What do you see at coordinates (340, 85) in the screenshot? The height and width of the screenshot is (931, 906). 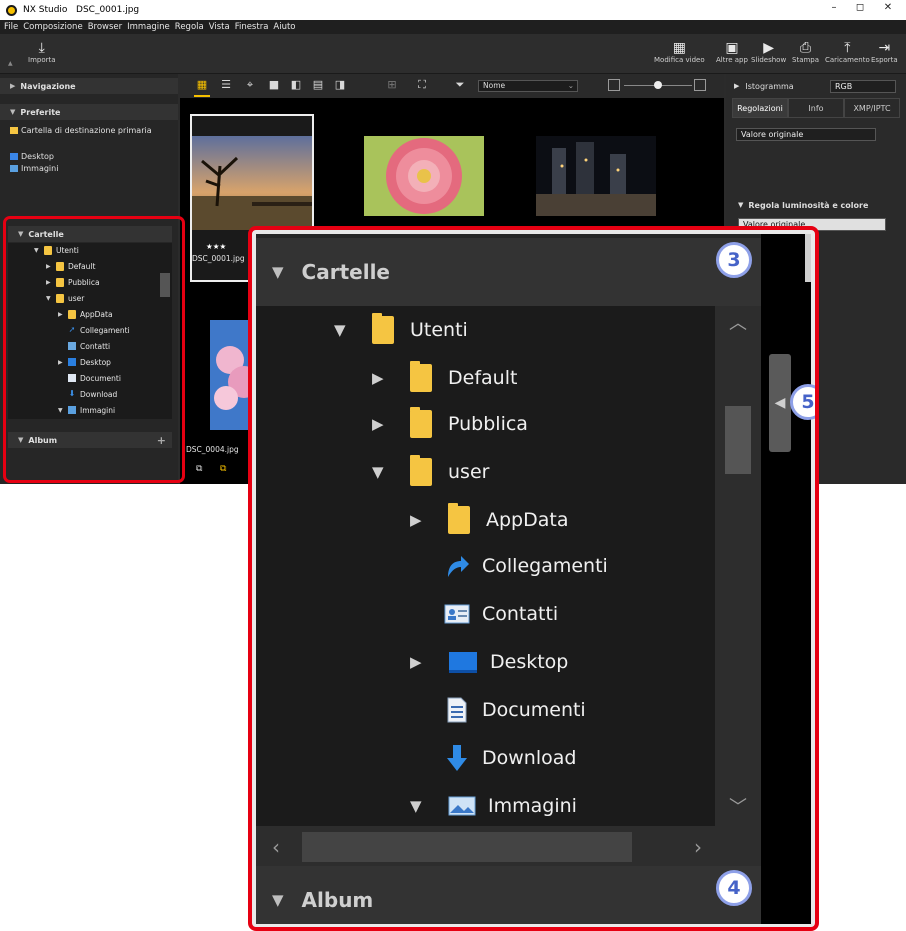 I see `split-view-icon: ◨` at bounding box center [340, 85].